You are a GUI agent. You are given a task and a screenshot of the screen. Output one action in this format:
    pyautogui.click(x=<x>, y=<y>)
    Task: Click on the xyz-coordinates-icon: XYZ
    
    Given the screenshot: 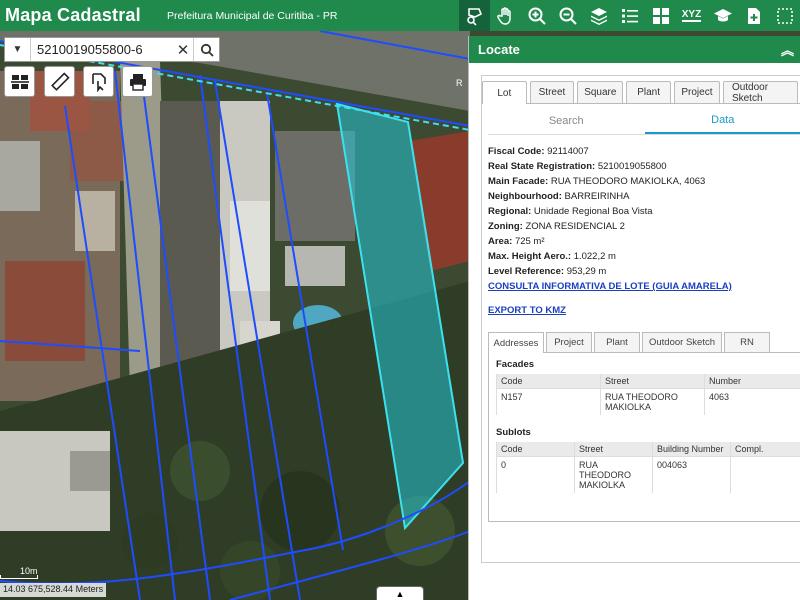 What is the action you would take?
    pyautogui.click(x=691, y=15)
    